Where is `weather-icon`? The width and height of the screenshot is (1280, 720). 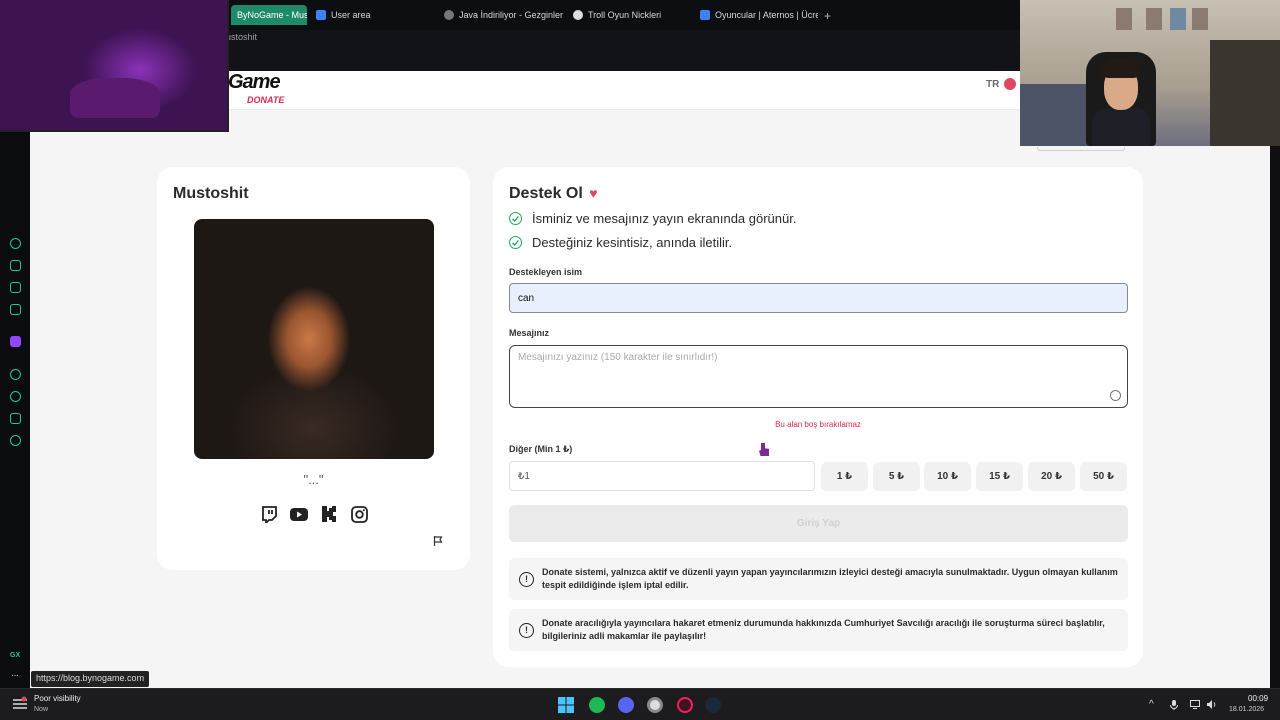
weather-icon is located at coordinates (20, 704).